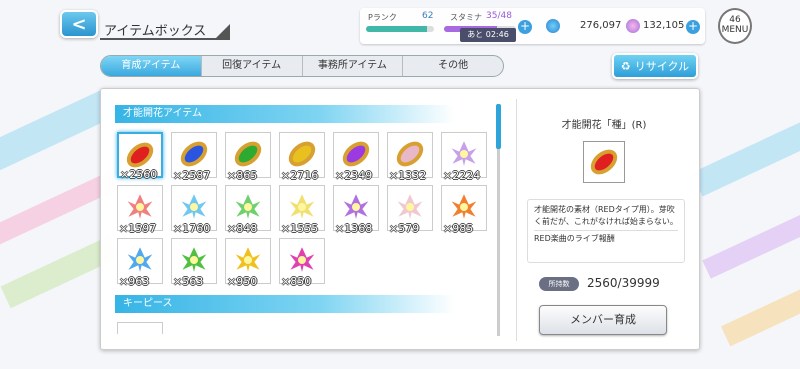  I want to click on item-cell: ×579, so click(410, 210).